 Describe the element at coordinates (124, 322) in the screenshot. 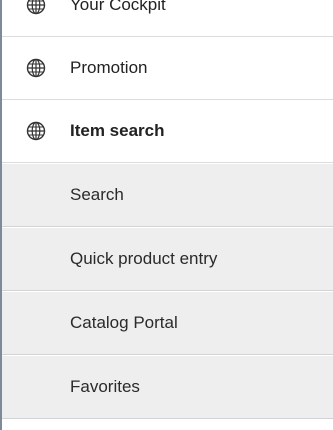

I see `submenu-item-label: Catalog Portal` at that location.